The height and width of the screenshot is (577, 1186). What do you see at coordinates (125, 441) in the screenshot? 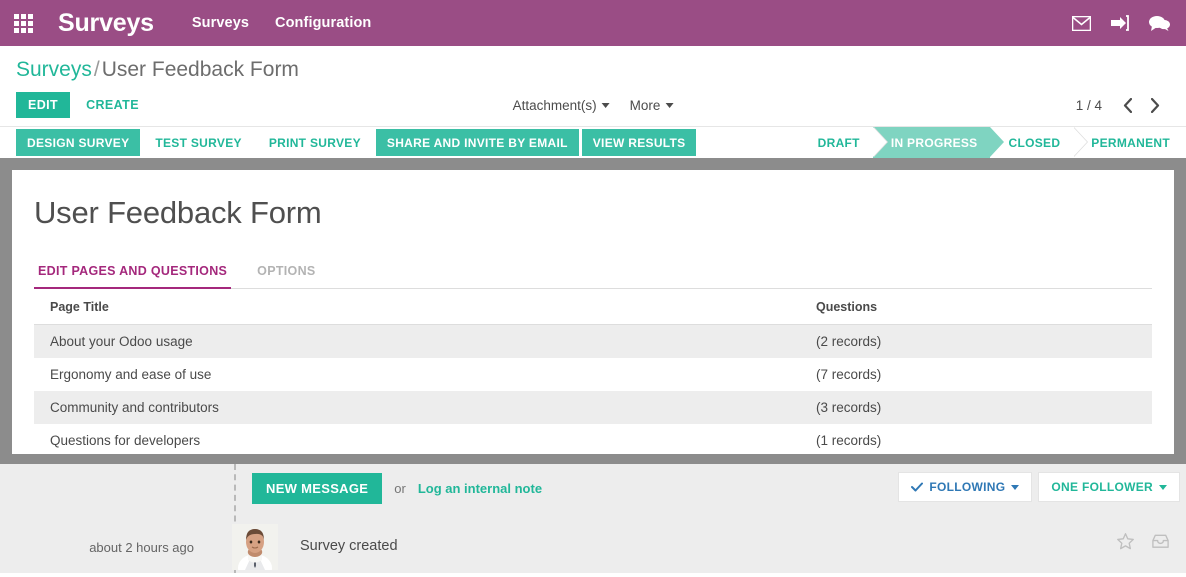
I see `cell-page-title: Questions for developers` at bounding box center [125, 441].